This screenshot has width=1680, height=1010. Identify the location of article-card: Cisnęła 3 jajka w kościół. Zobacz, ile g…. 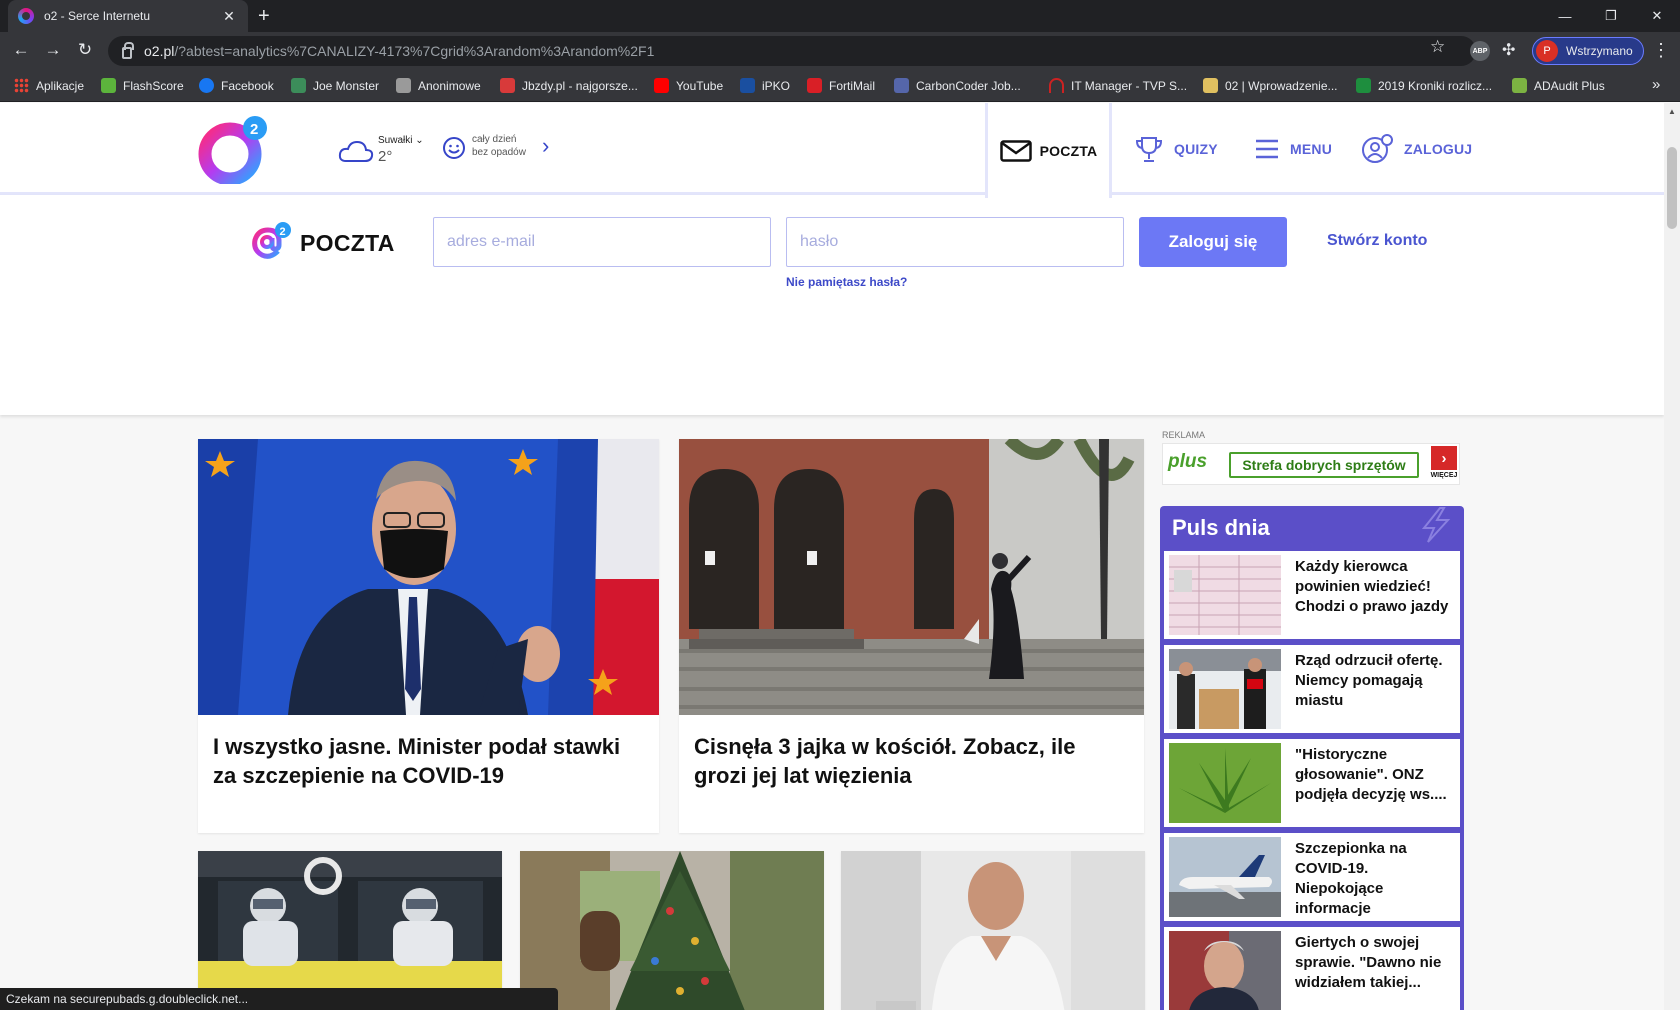
(911, 636).